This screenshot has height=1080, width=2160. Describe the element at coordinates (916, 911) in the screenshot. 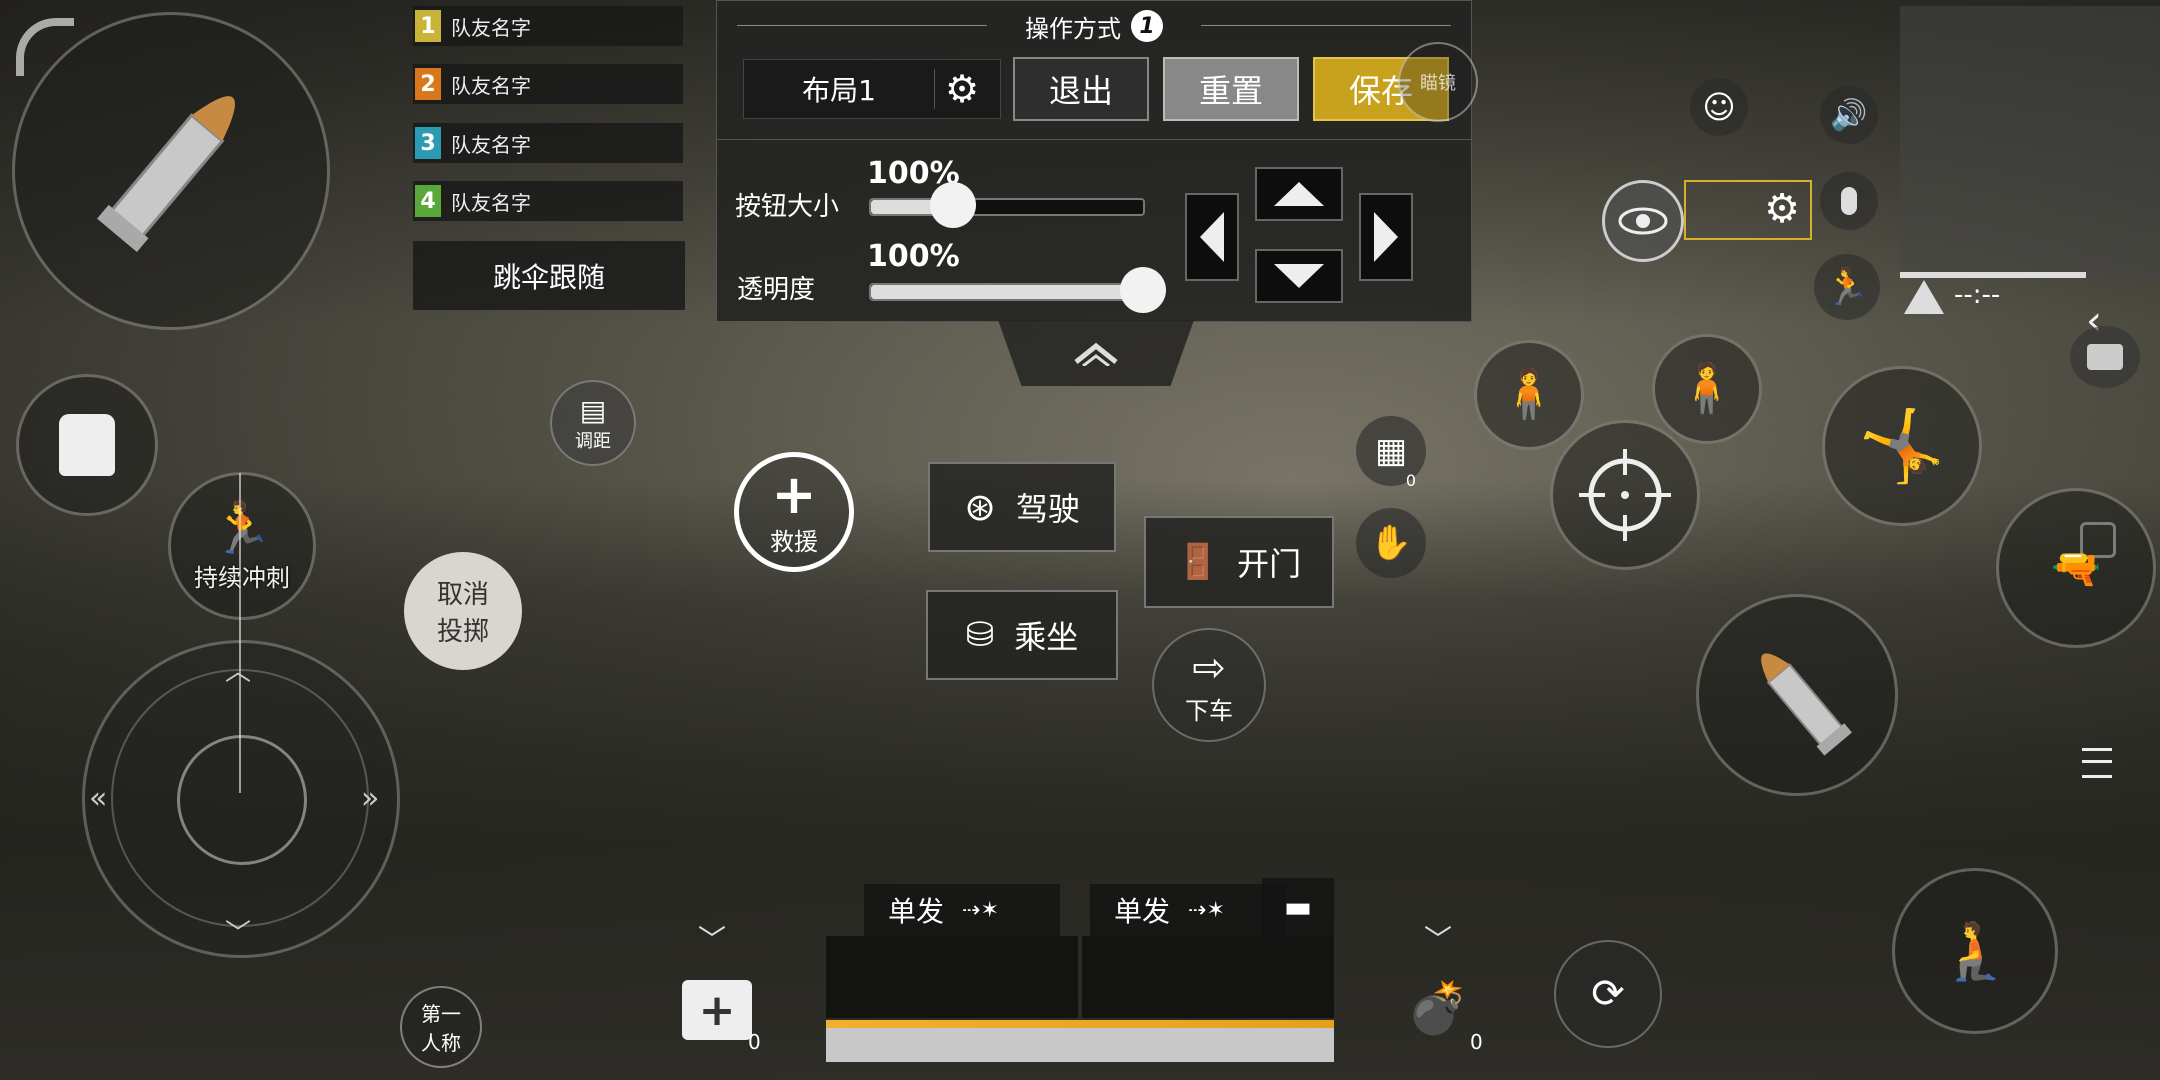

I see `fire-mode-1-label: 单发` at that location.